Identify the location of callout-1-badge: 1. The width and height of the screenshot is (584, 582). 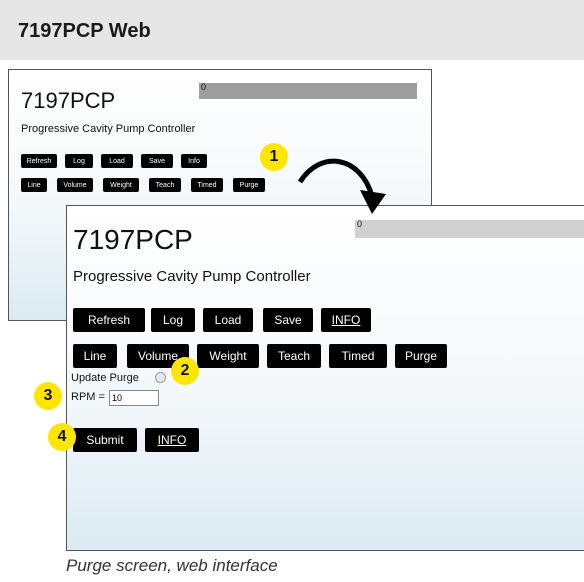
(274, 157).